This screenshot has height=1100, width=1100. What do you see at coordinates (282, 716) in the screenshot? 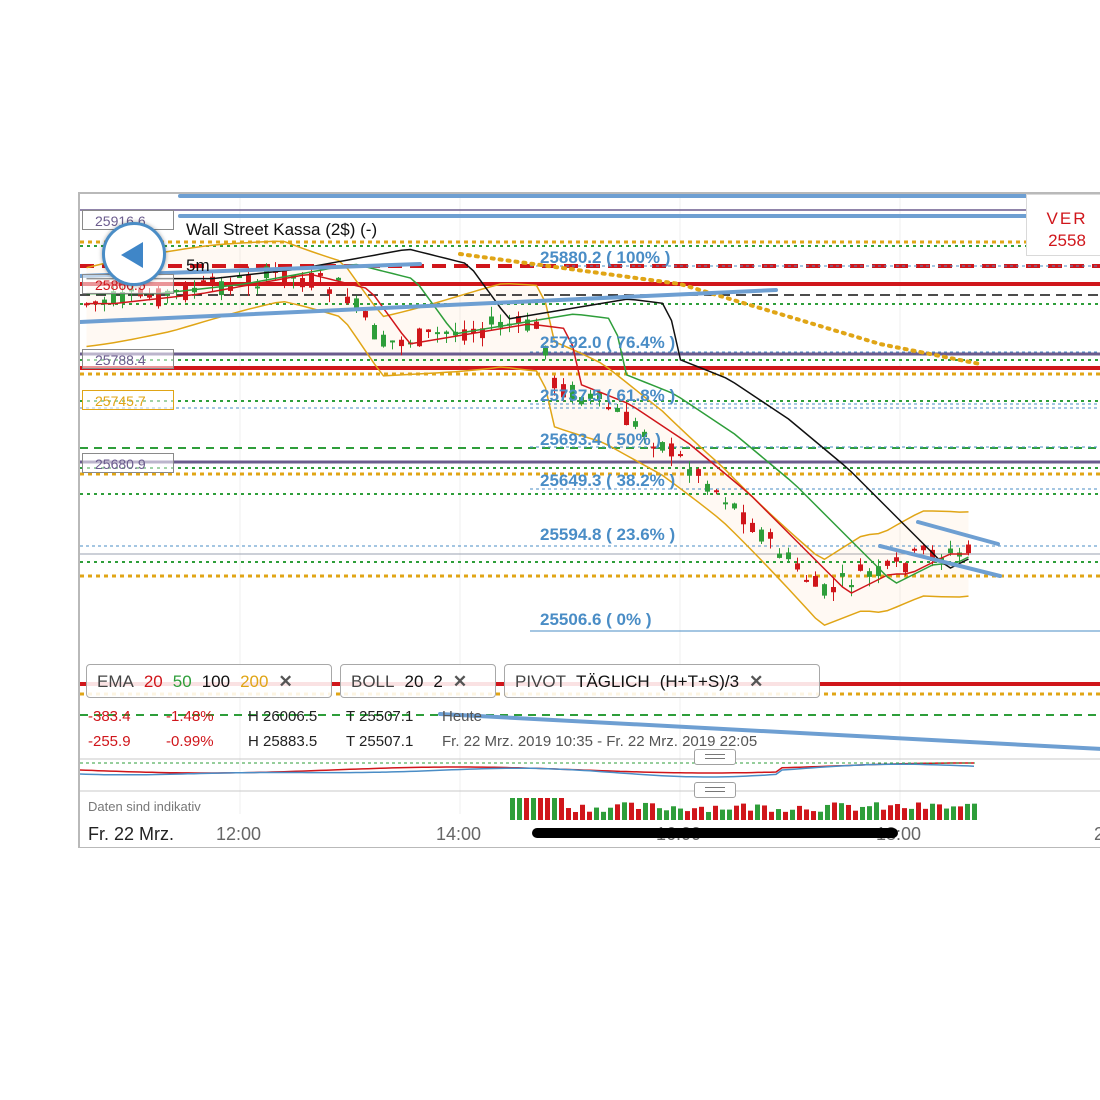
I see `today-high: H 26006.5` at bounding box center [282, 716].